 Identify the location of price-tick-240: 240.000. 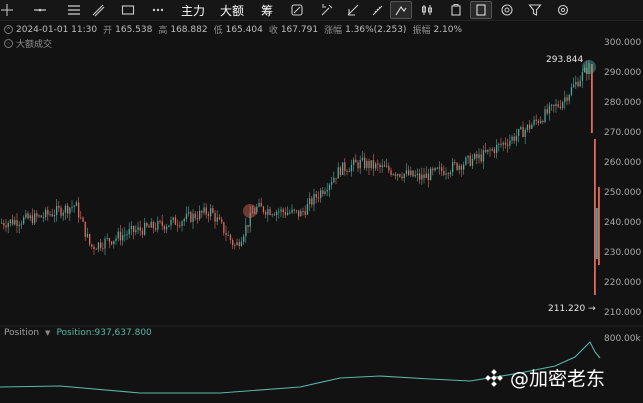
(623, 223).